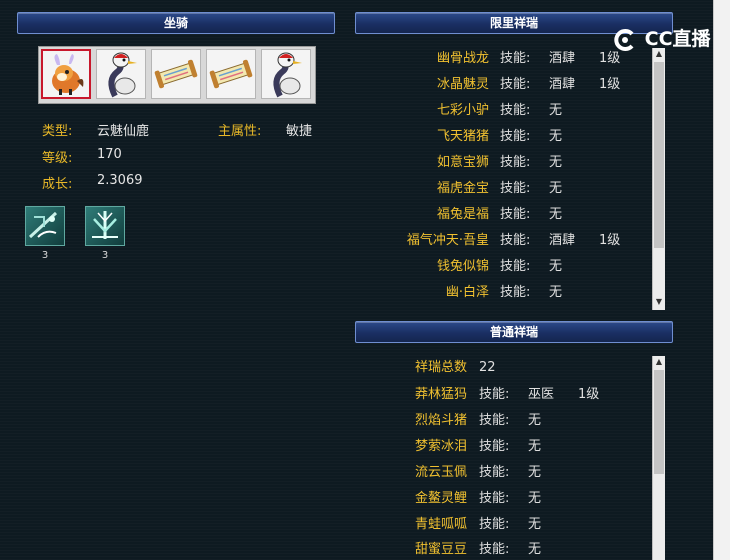 This screenshot has height=560, width=730. I want to click on item-name: 烈焰斗猪, so click(440, 420).